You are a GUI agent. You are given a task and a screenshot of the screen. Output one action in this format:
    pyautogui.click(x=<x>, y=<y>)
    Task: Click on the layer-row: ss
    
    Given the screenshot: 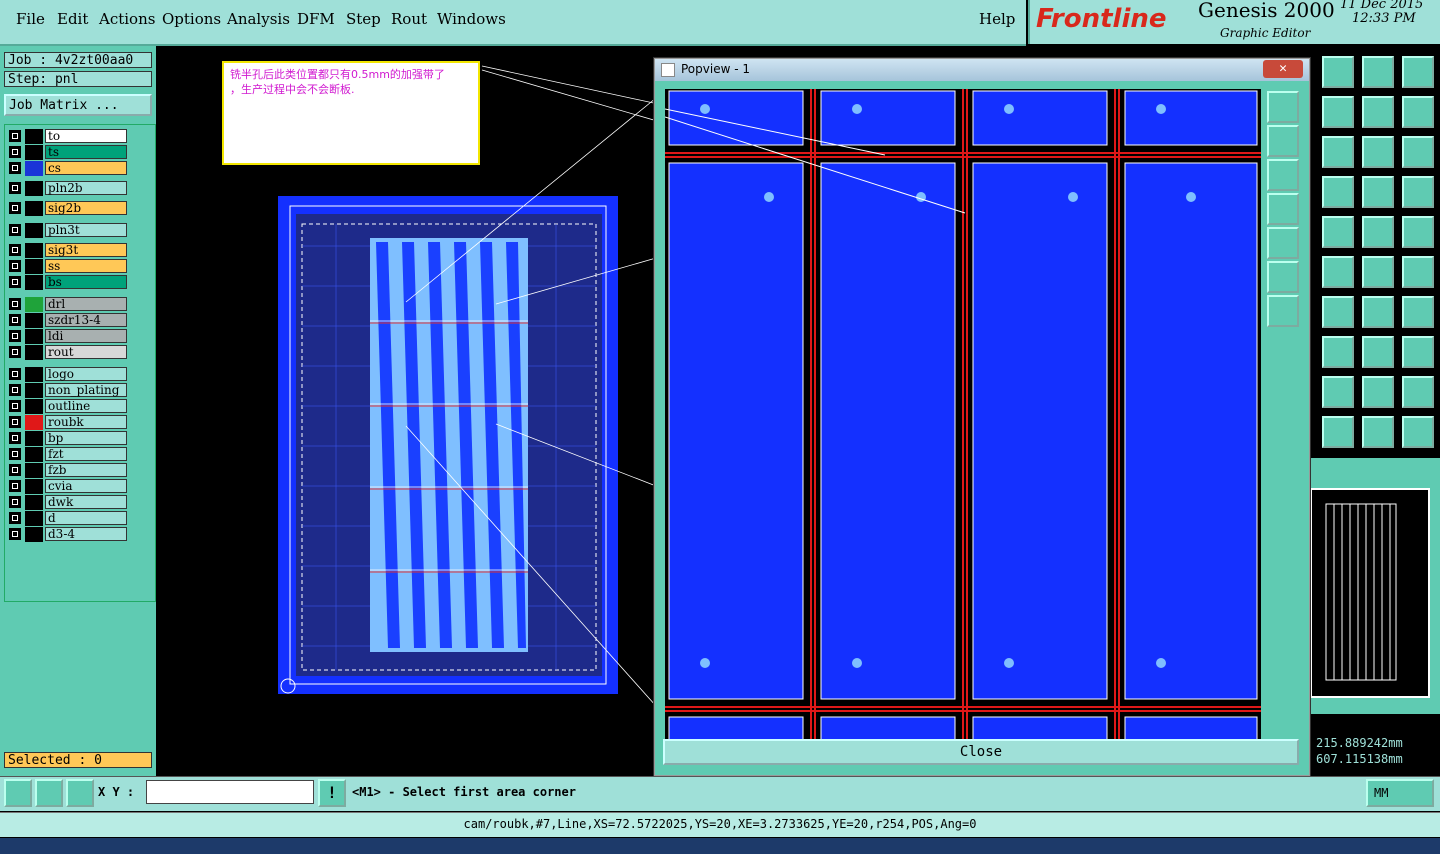 What is the action you would take?
    pyautogui.click(x=68, y=266)
    